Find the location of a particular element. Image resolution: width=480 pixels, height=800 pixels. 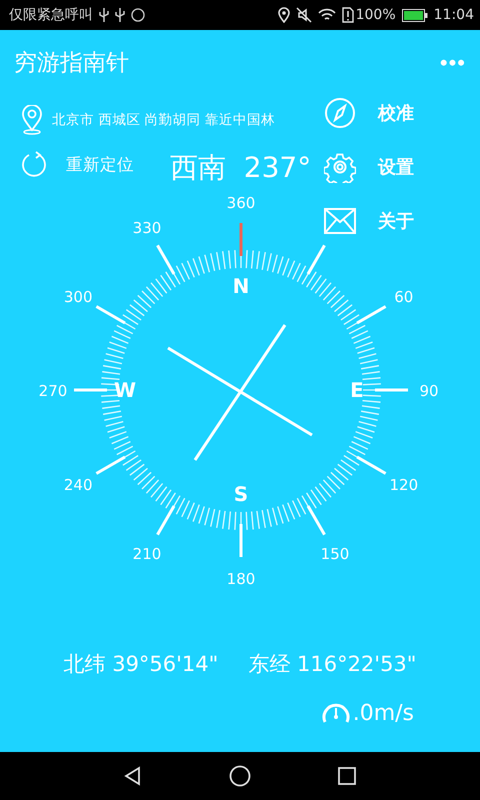

degree-label: 120 is located at coordinates (404, 485).